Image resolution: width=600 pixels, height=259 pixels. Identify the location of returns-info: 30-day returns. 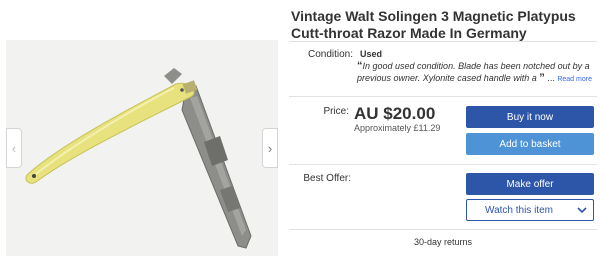
(443, 242).